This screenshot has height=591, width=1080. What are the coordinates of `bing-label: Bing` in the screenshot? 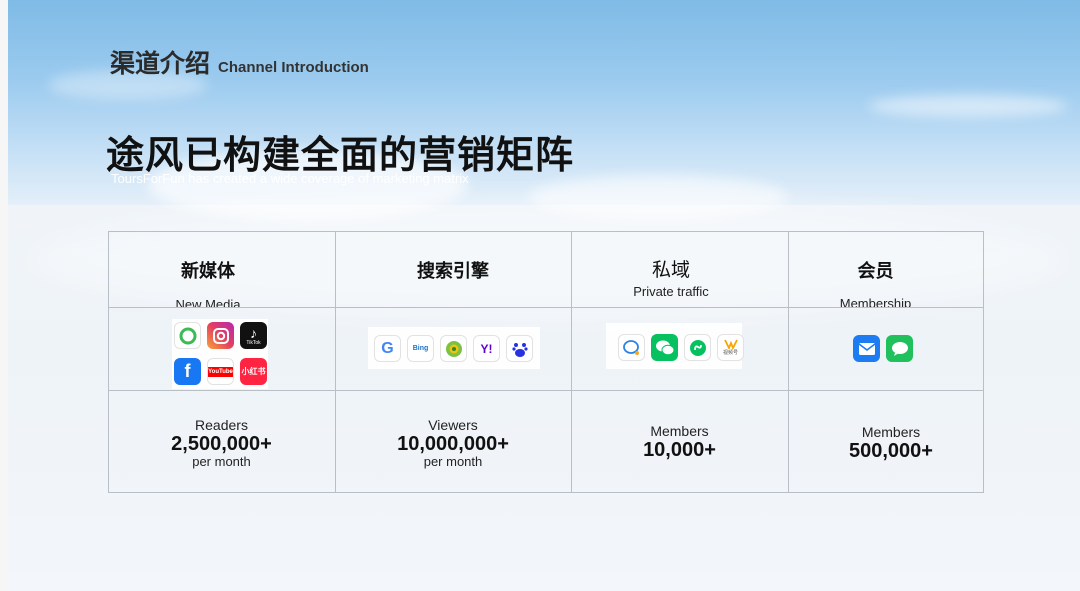 It's located at (420, 348).